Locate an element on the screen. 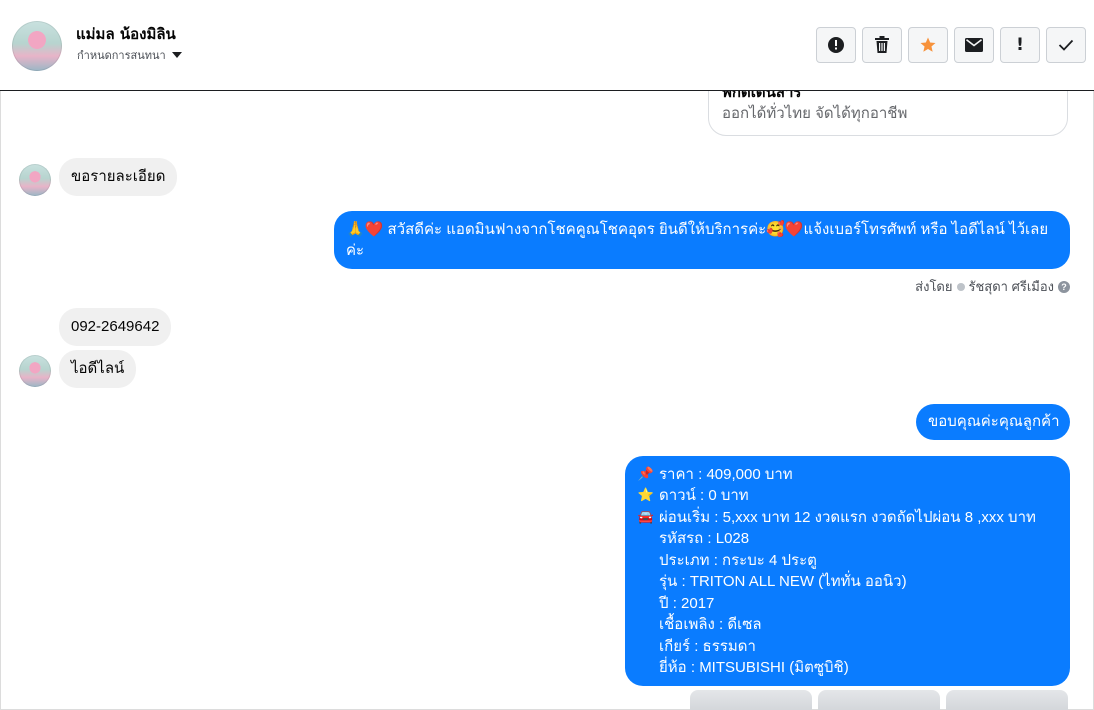 The image size is (1094, 710). image-attachments is located at coordinates (879, 700).